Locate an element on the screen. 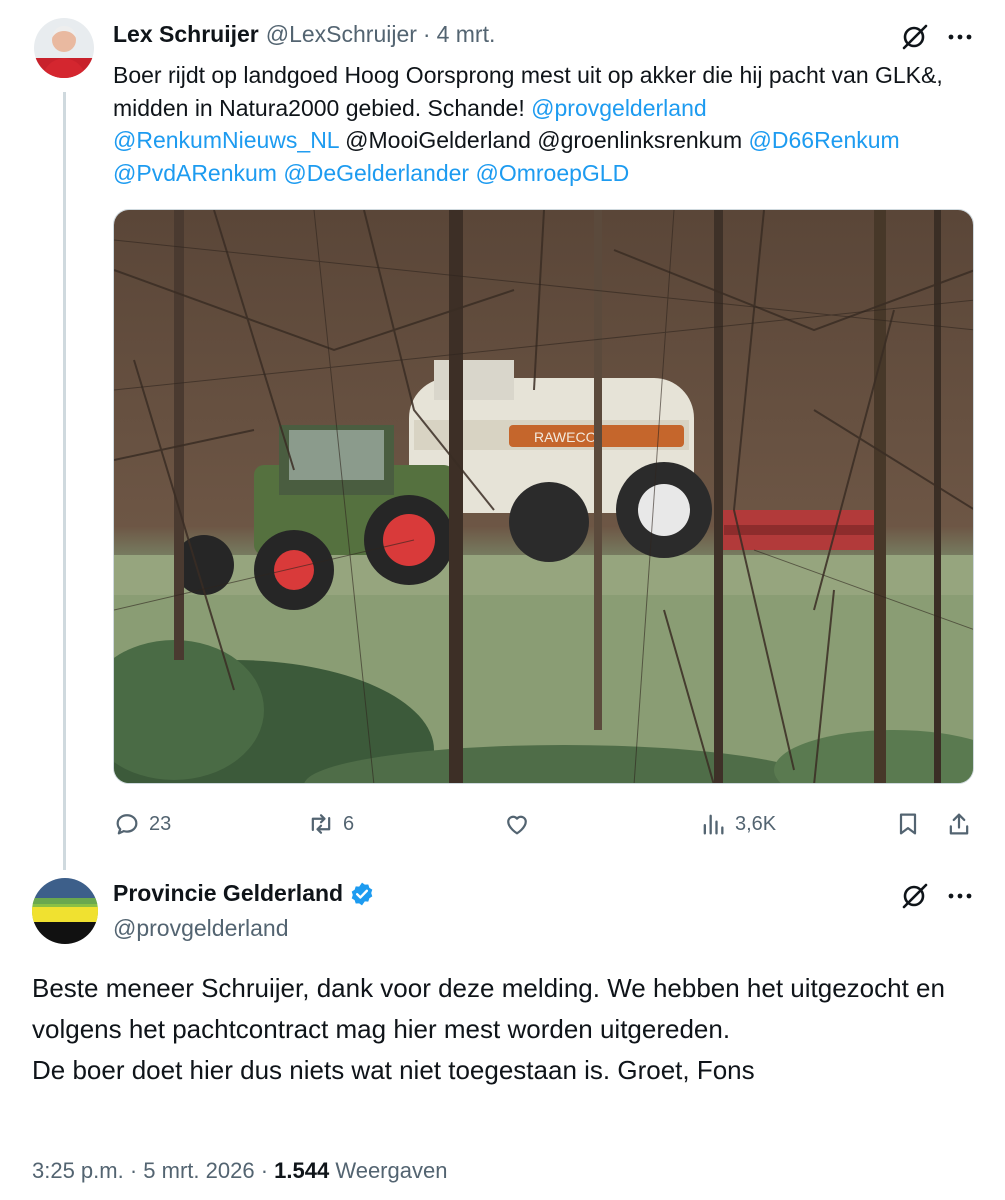  reply-icon is located at coordinates (127, 824).